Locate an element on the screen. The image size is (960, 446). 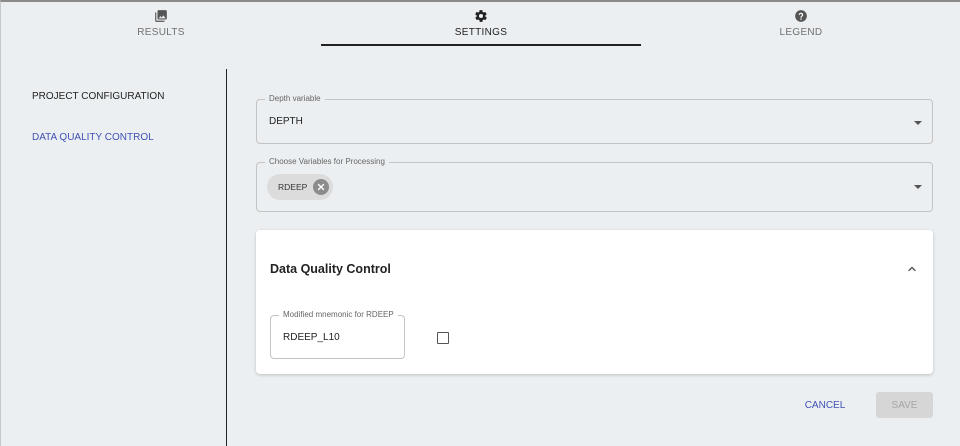
chevron-up-icon is located at coordinates (912, 269).